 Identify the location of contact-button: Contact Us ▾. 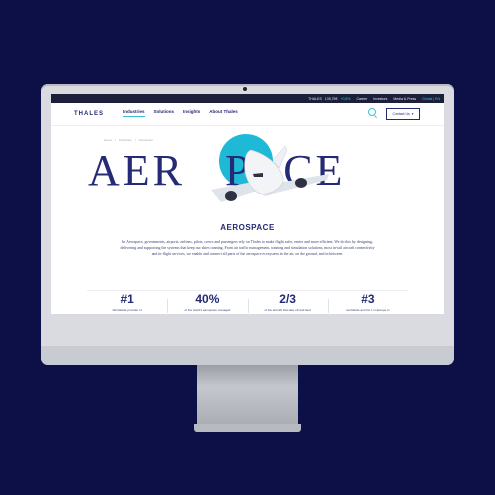
(403, 114).